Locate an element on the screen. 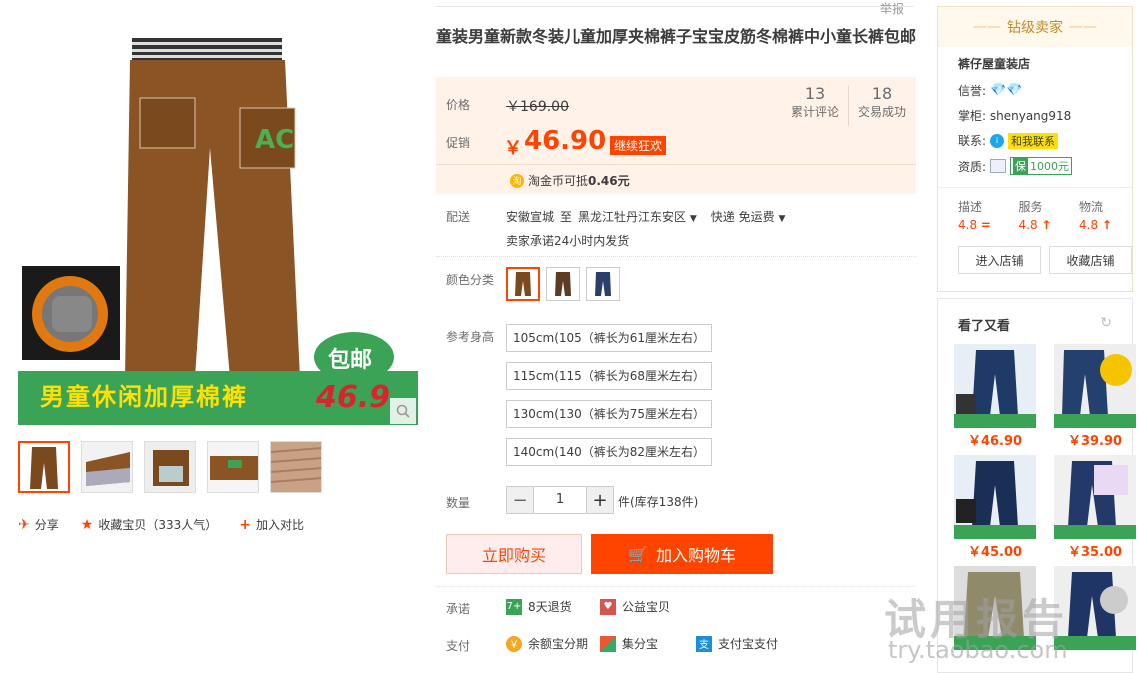  size-option-140: 140cm(140（裤长为82厘米左右） is located at coordinates (609, 452).